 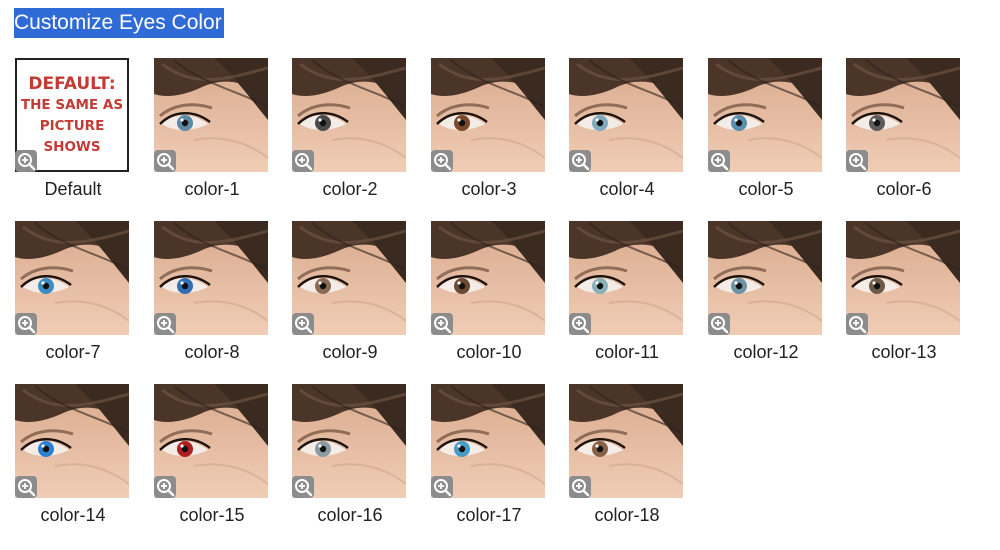 I want to click on eye-color-option-color-7: color-7, so click(x=73, y=292).